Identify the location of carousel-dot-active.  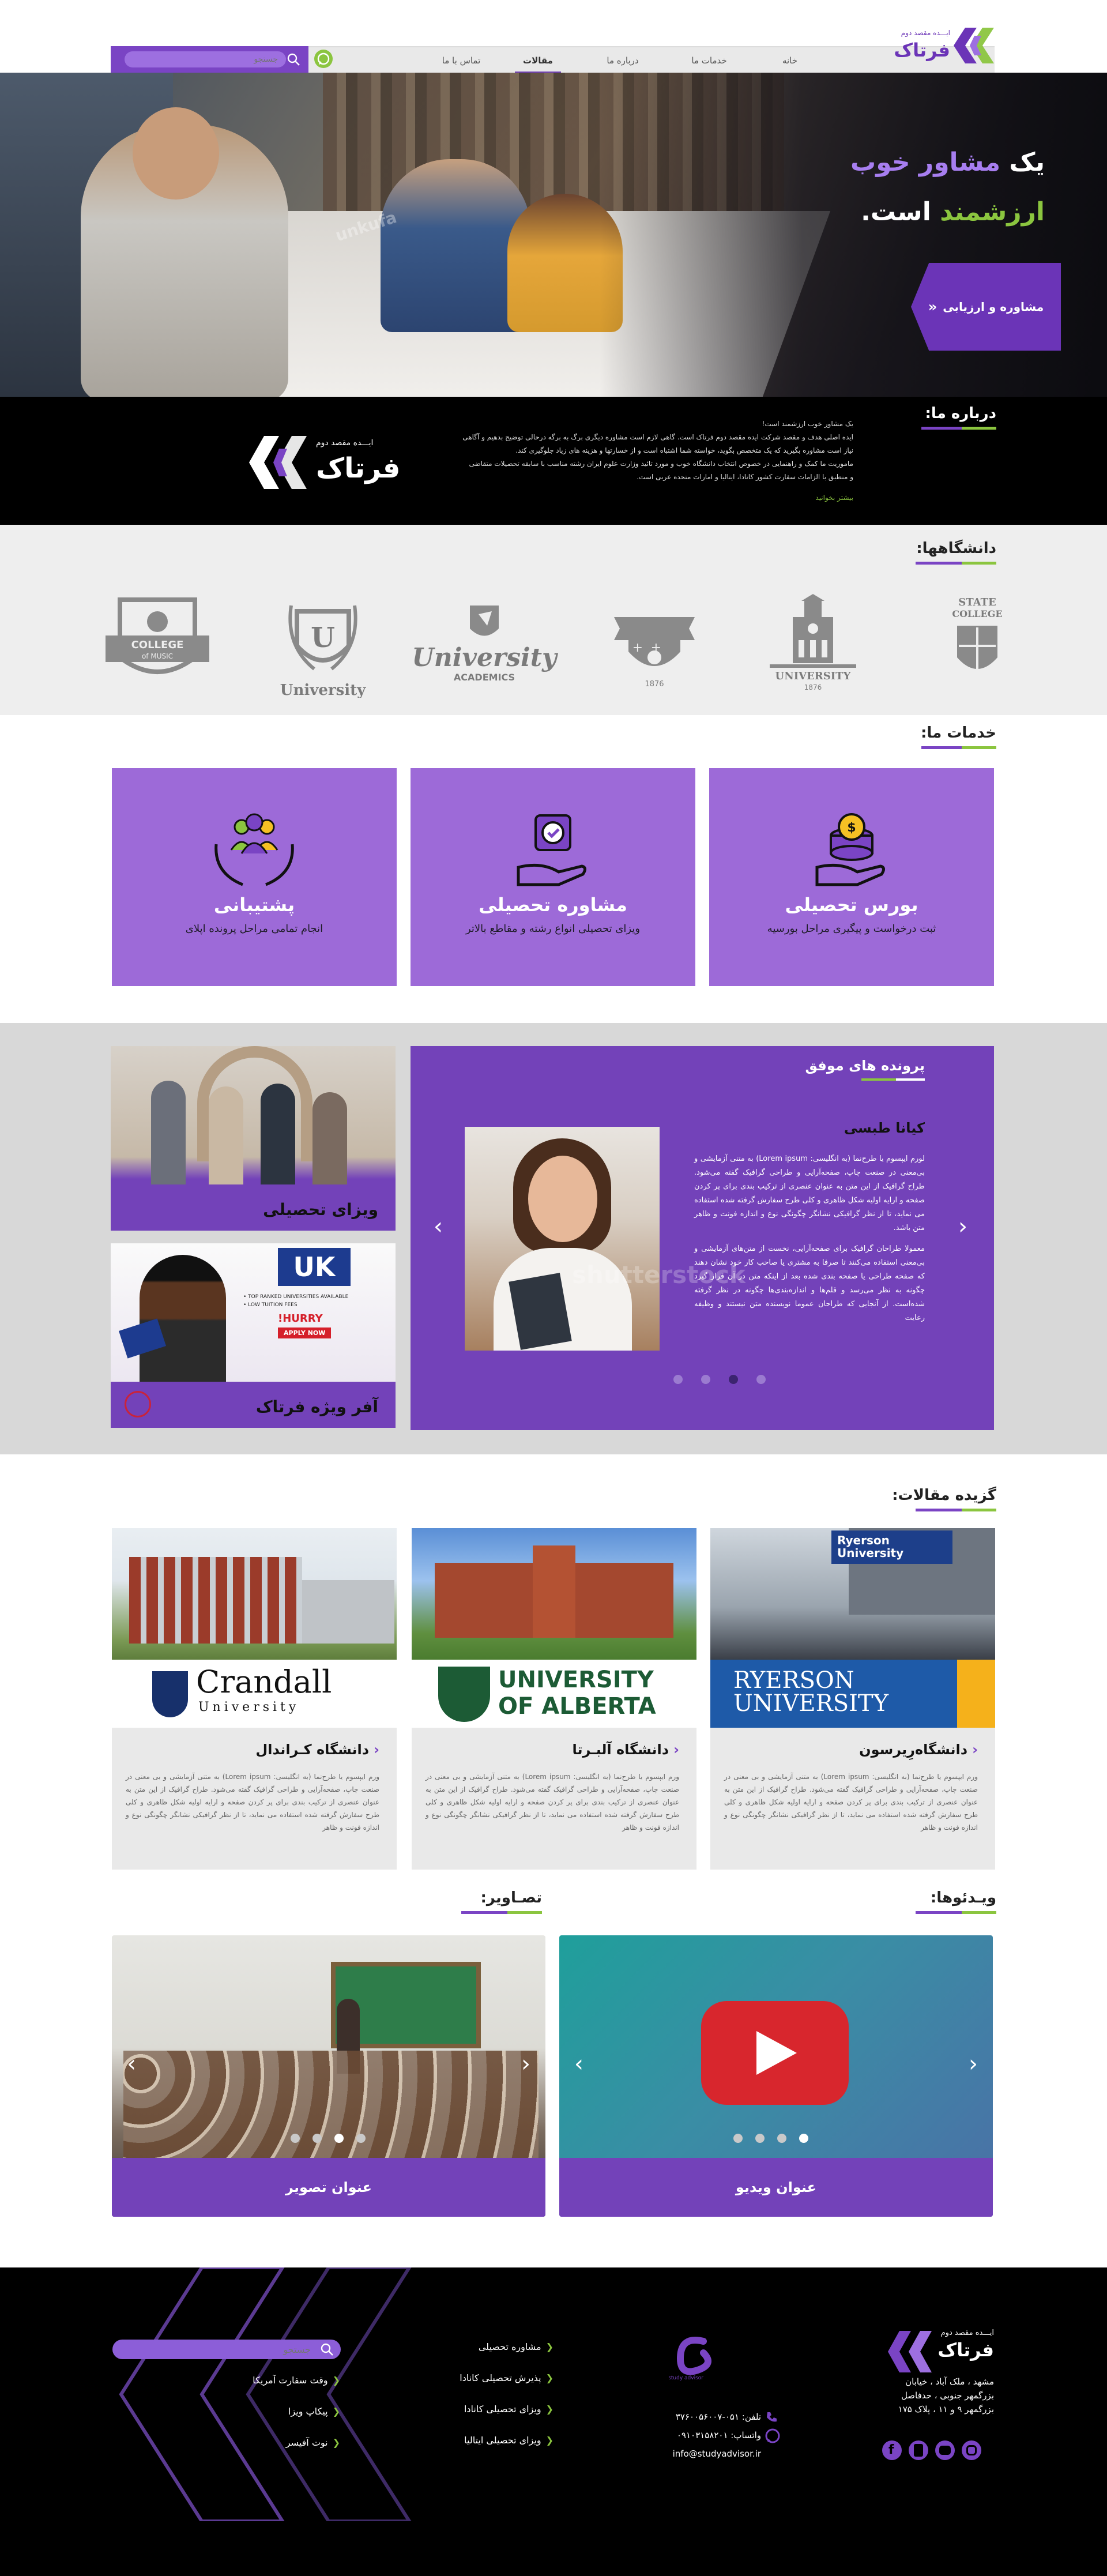
(733, 1379).